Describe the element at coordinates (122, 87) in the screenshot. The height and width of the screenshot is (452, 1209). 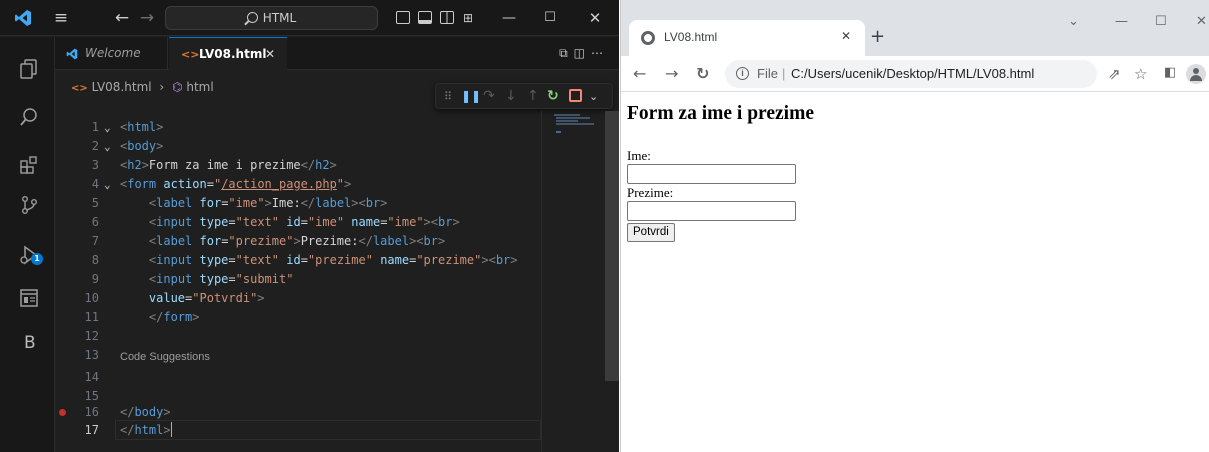
I see `breadcrumb-file: LV08.html` at that location.